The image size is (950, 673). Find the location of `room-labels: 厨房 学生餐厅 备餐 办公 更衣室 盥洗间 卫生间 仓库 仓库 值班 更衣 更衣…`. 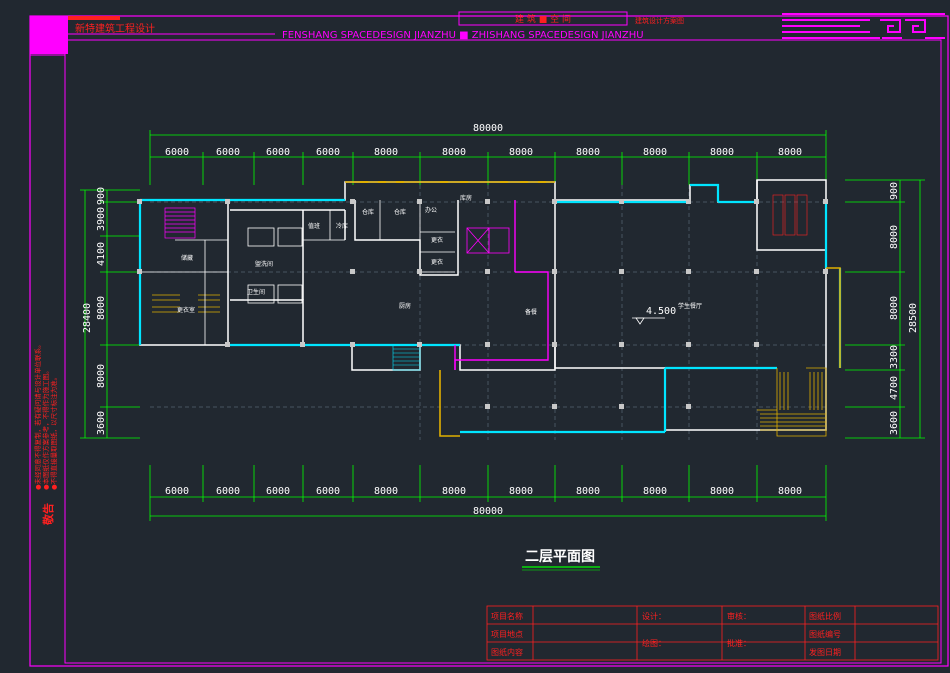

room-labels: 厨房 学生餐厅 备餐 办公 更衣室 盥洗间 卫生间 仓库 仓库 值班 更衣 更衣… is located at coordinates (439, 255).